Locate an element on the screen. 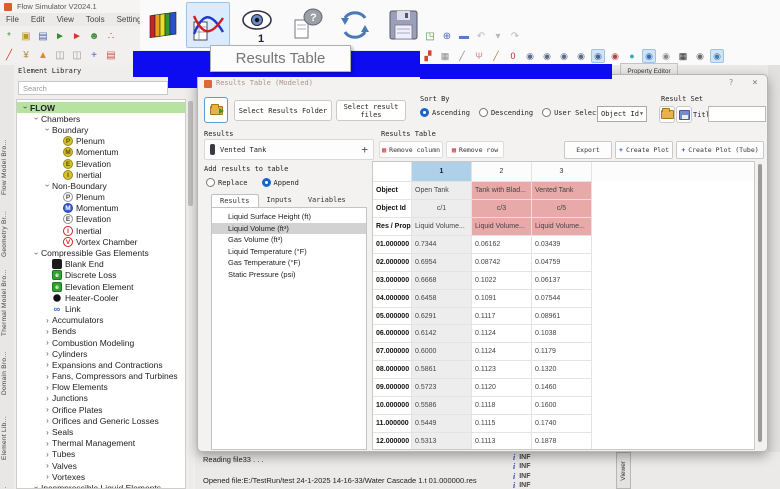  toolbar-icon: ▬ is located at coordinates (464, 37).